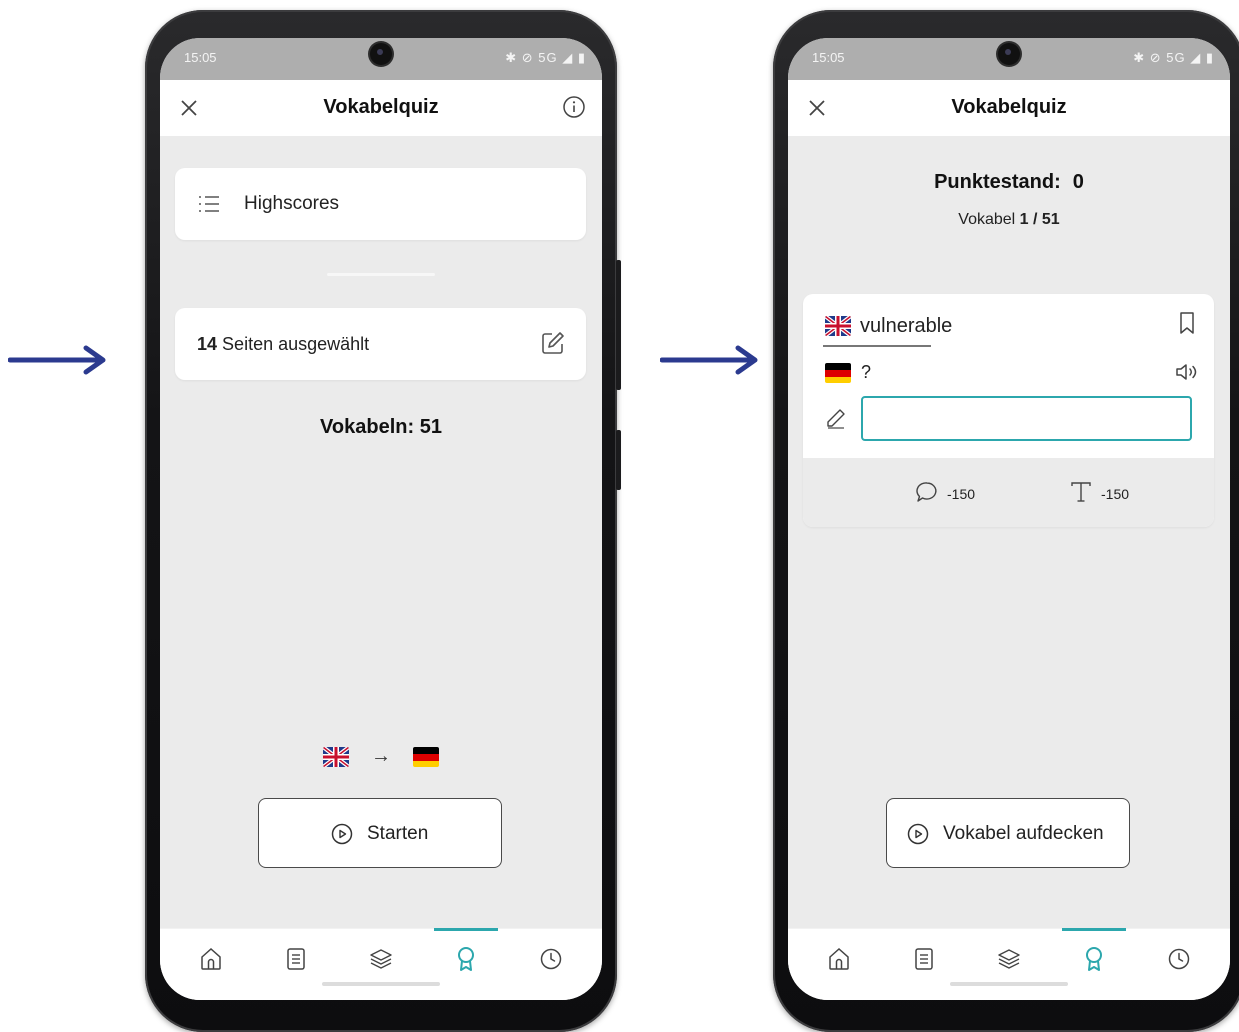 This screenshot has height=1032, width=1239. Describe the element at coordinates (1078, 182) in the screenshot. I see `score-value: 0` at that location.